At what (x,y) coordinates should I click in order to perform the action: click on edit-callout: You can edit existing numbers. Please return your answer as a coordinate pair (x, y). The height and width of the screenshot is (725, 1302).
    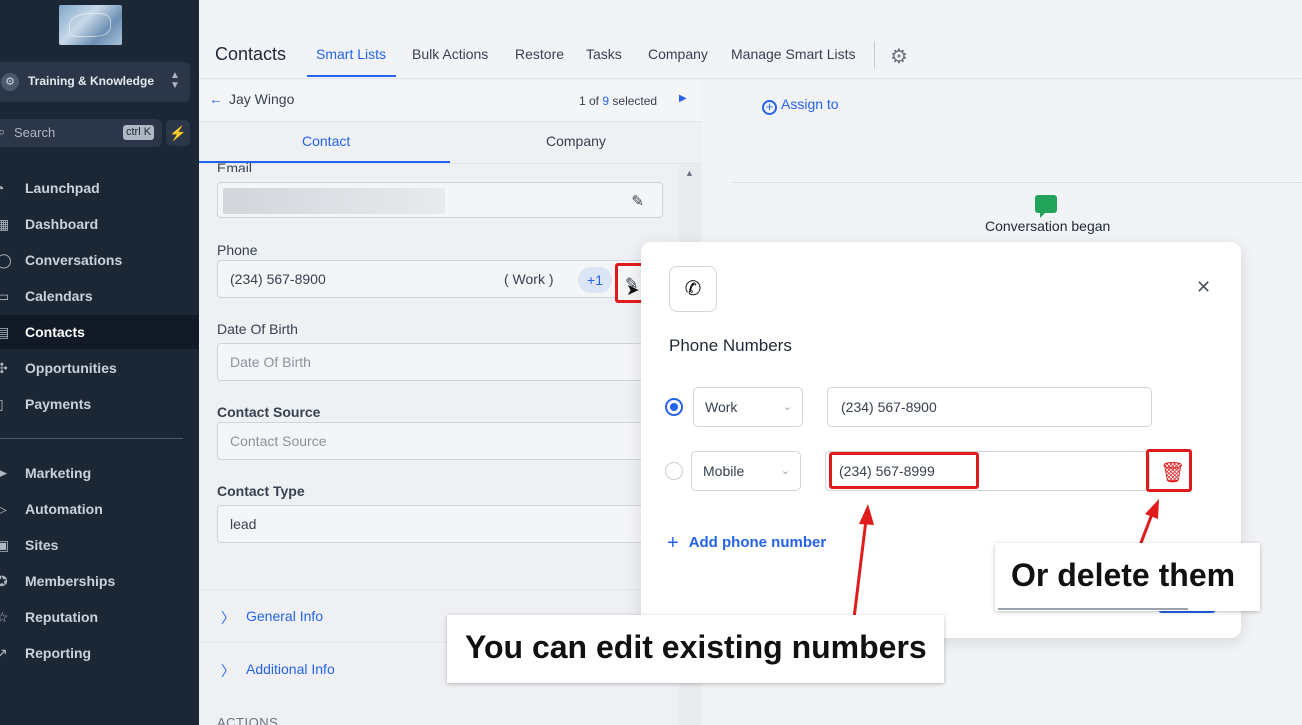
    Looking at the image, I should click on (695, 649).